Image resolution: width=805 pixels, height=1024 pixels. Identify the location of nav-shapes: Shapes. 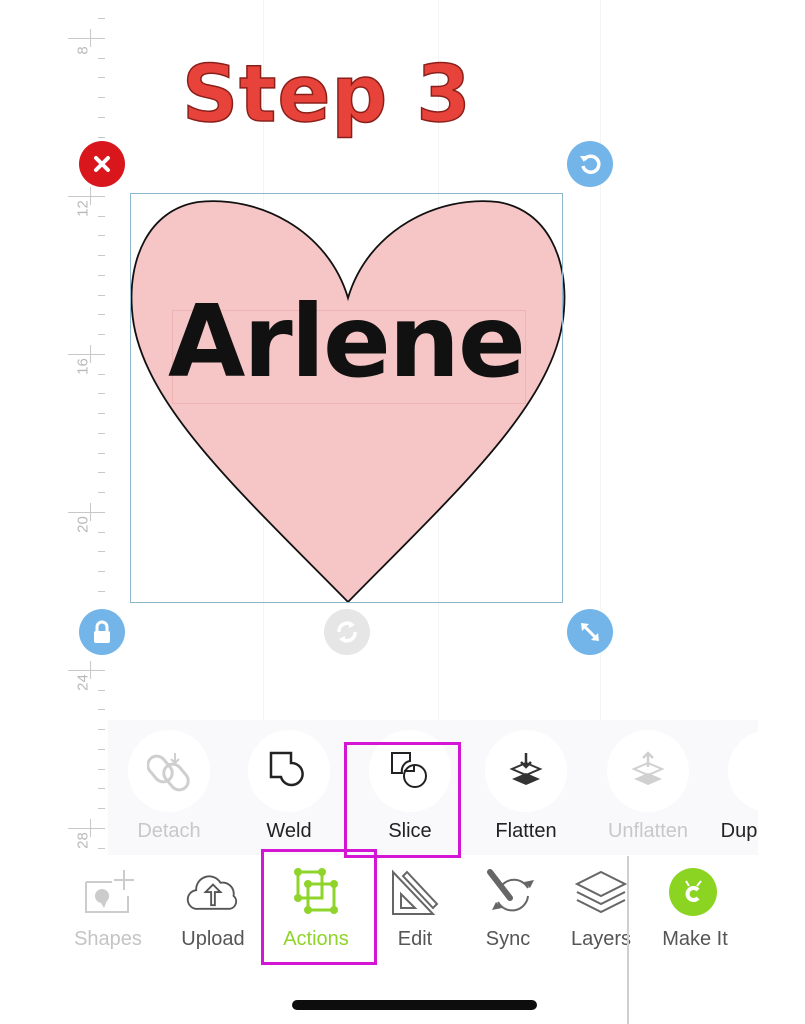
(105, 908).